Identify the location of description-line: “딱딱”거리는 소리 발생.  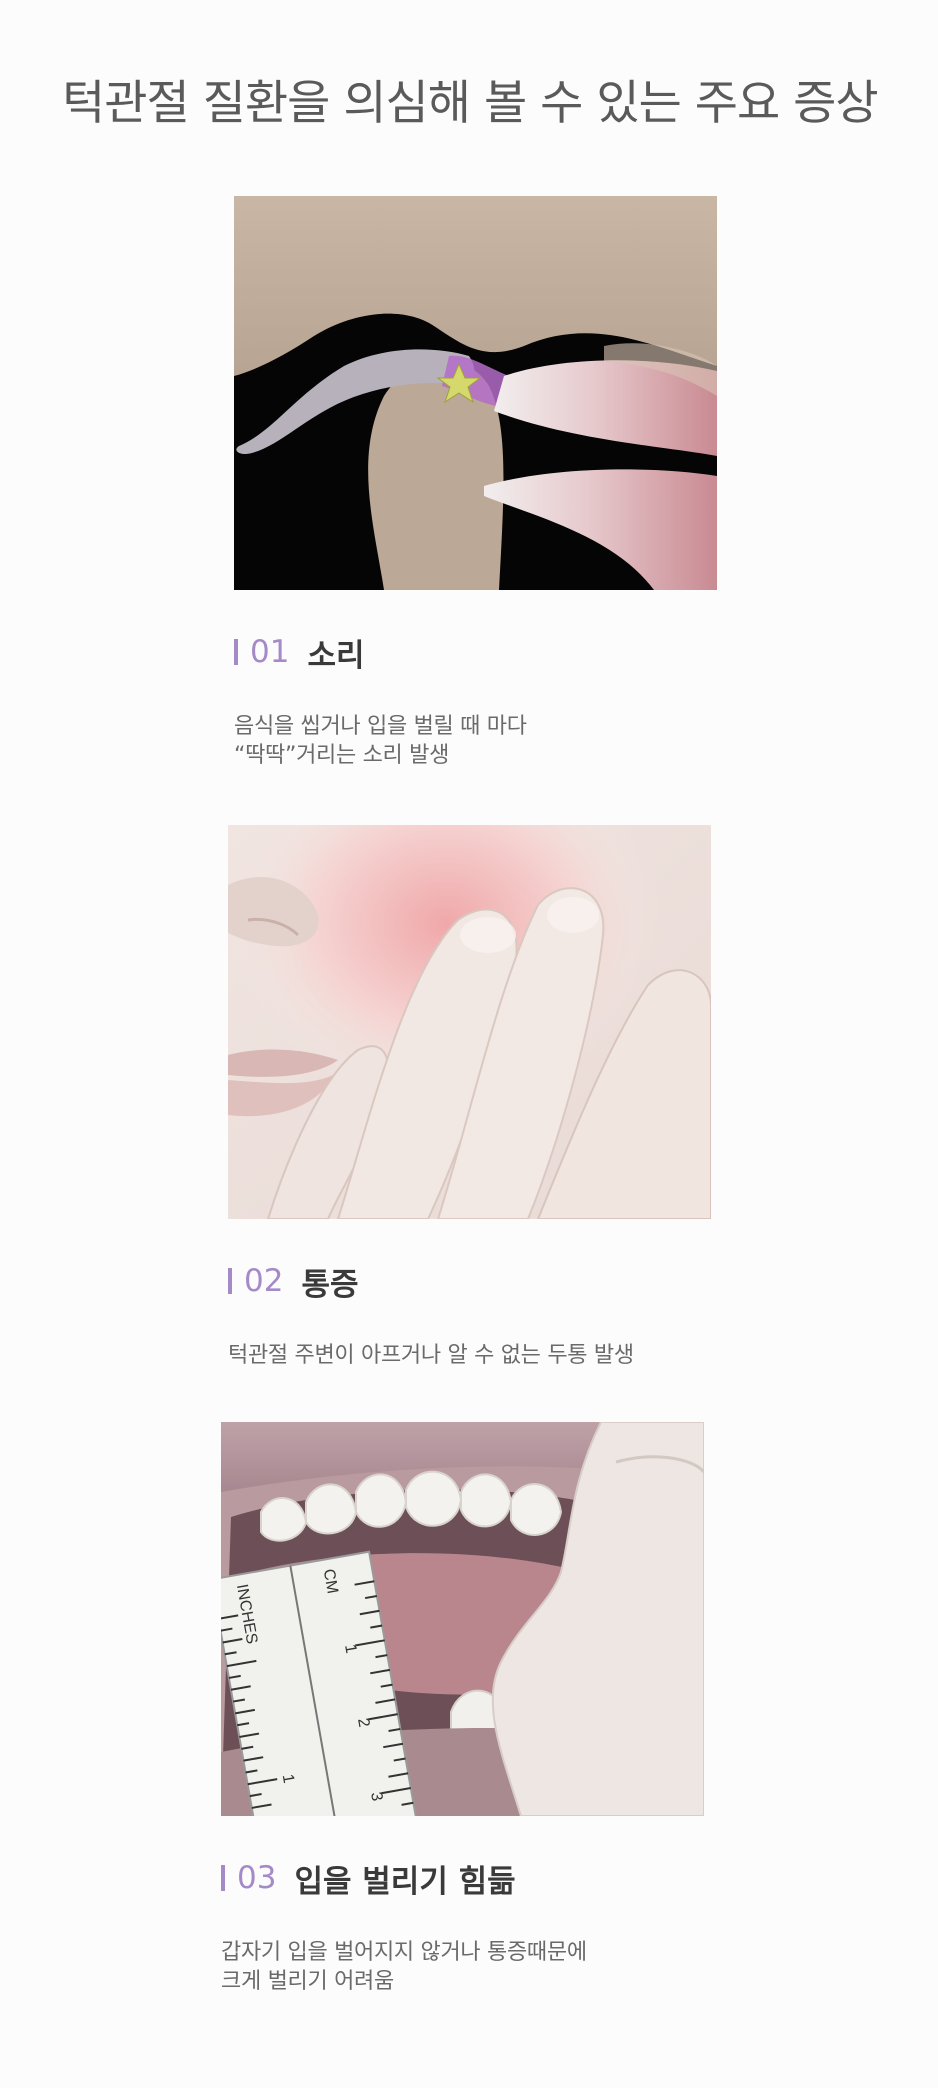
(342, 755).